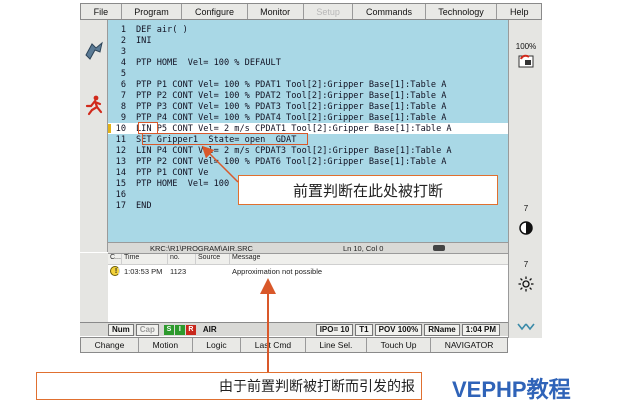  Describe the element at coordinates (147, 329) in the screenshot. I see `caps-lock-indicator: Cap` at that location.